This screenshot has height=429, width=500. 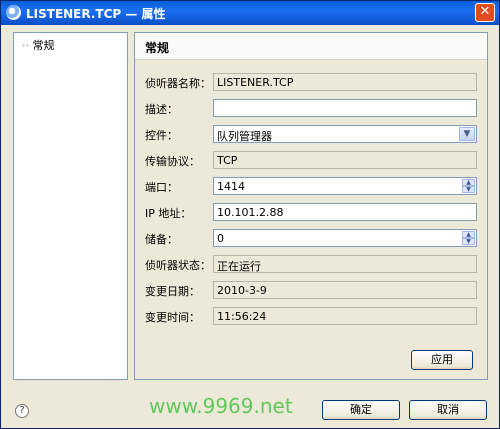 I want to click on field-label: IP 地址：, so click(x=168, y=213).